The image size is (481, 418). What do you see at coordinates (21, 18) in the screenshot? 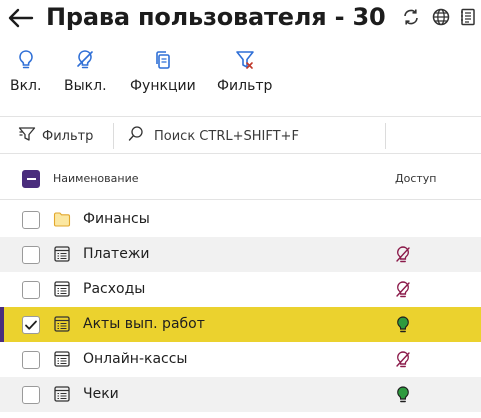
I see `back-arrow-icon` at bounding box center [21, 18].